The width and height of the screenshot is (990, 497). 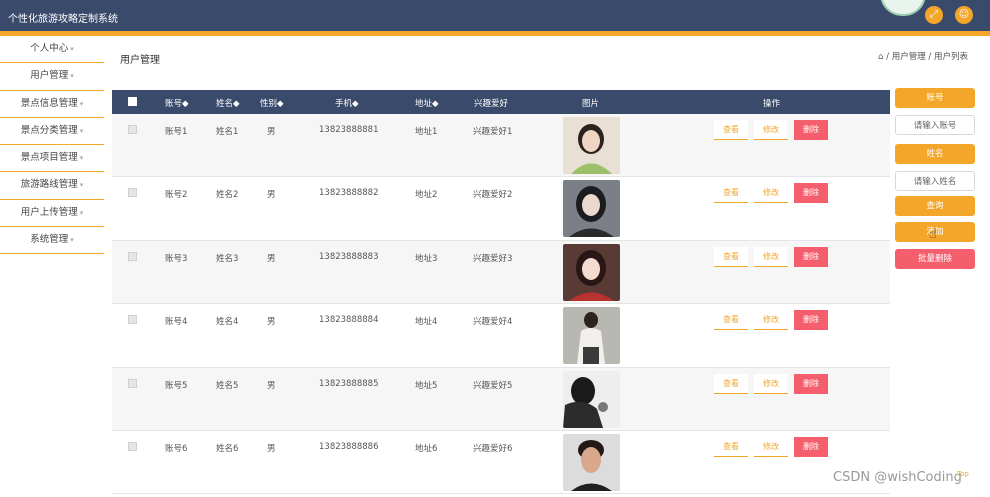 What do you see at coordinates (132, 101) in the screenshot?
I see `select-all-checkbox` at bounding box center [132, 101].